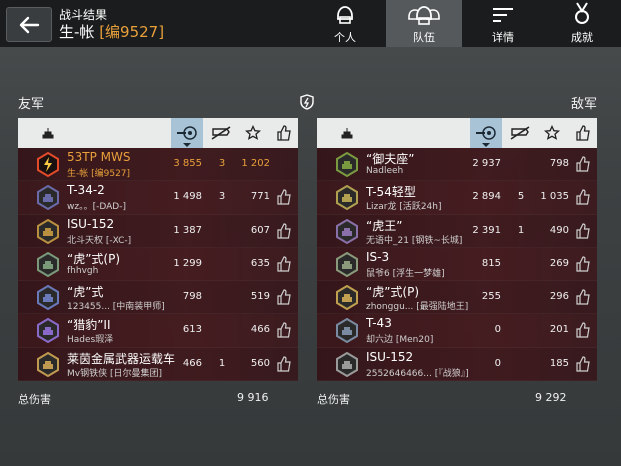 The height and width of the screenshot is (466, 621). Describe the element at coordinates (158, 198) in the screenshot. I see `player-row: T-34-2 wz。。[-DAD-] 1 498 3 771` at that location.